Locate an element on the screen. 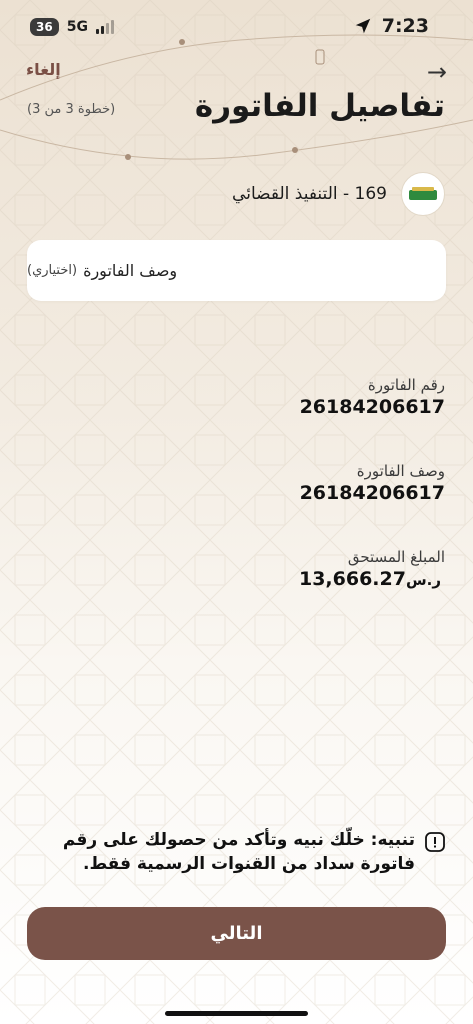 The width and height of the screenshot is (473, 1024). amount-due-value: ر.س13,666.27 is located at coordinates (372, 579).